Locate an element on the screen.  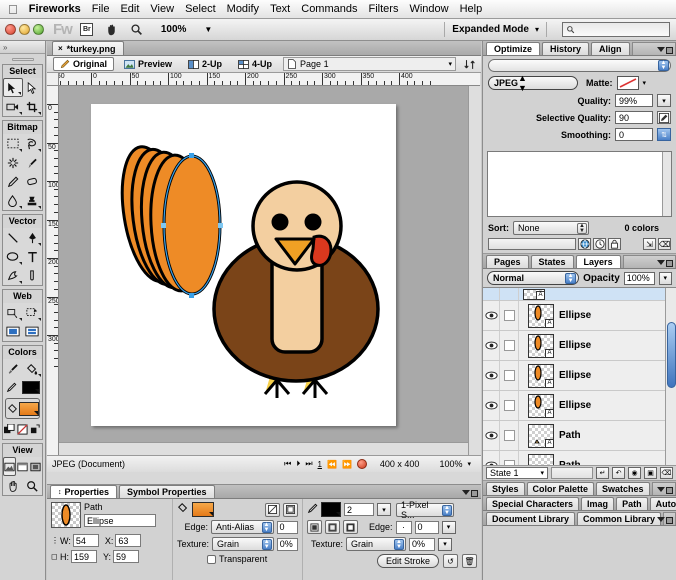
fill-texture-select: Grain ▲ ▼ is located at coordinates (243, 544).